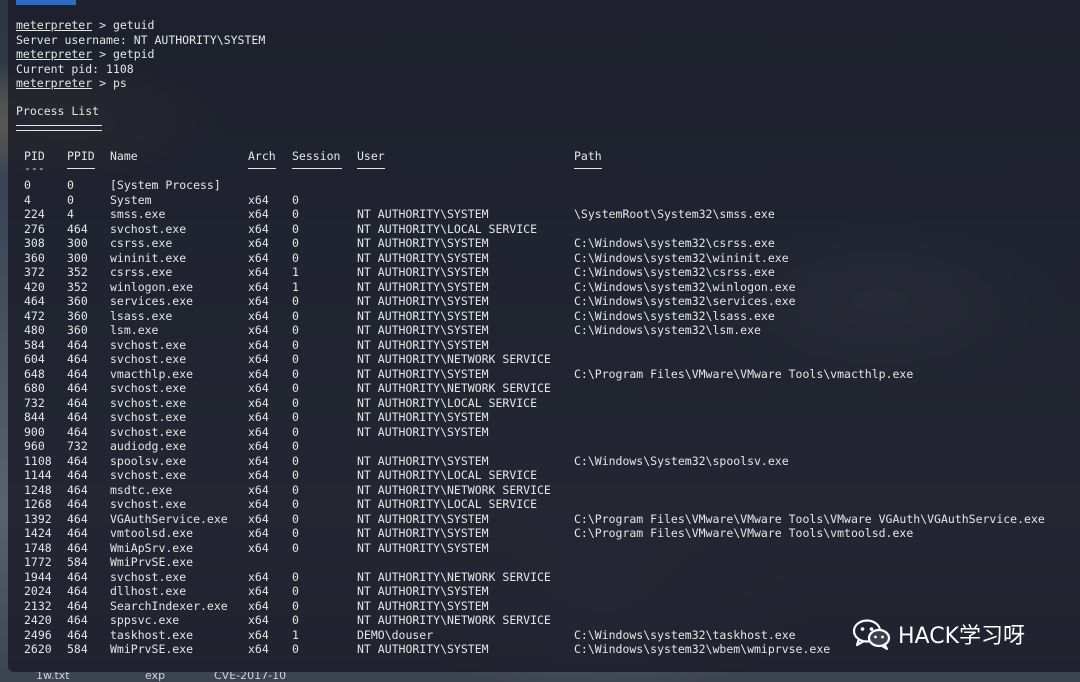  I want to click on cell-name: wininit.exe, so click(148, 257).